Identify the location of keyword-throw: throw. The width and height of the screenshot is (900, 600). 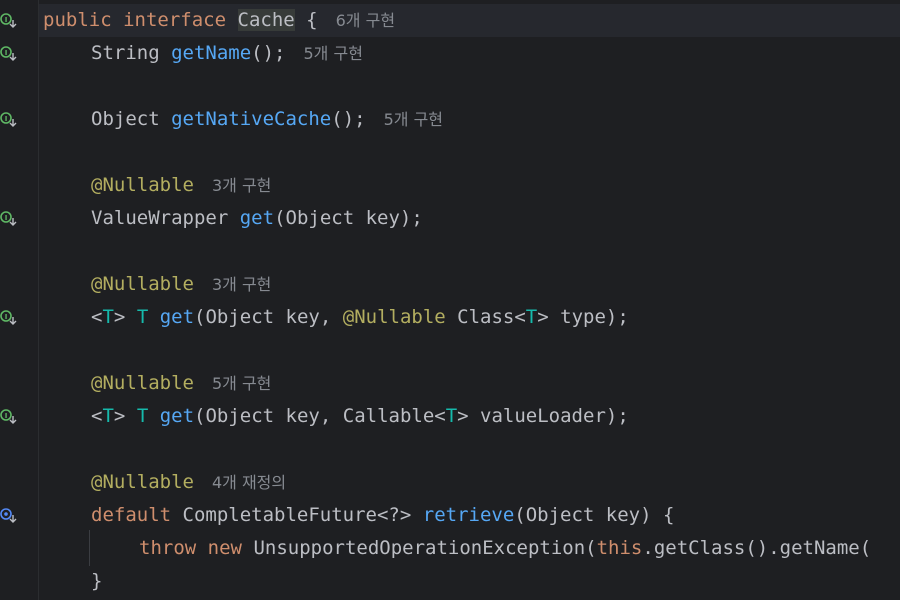
(168, 548).